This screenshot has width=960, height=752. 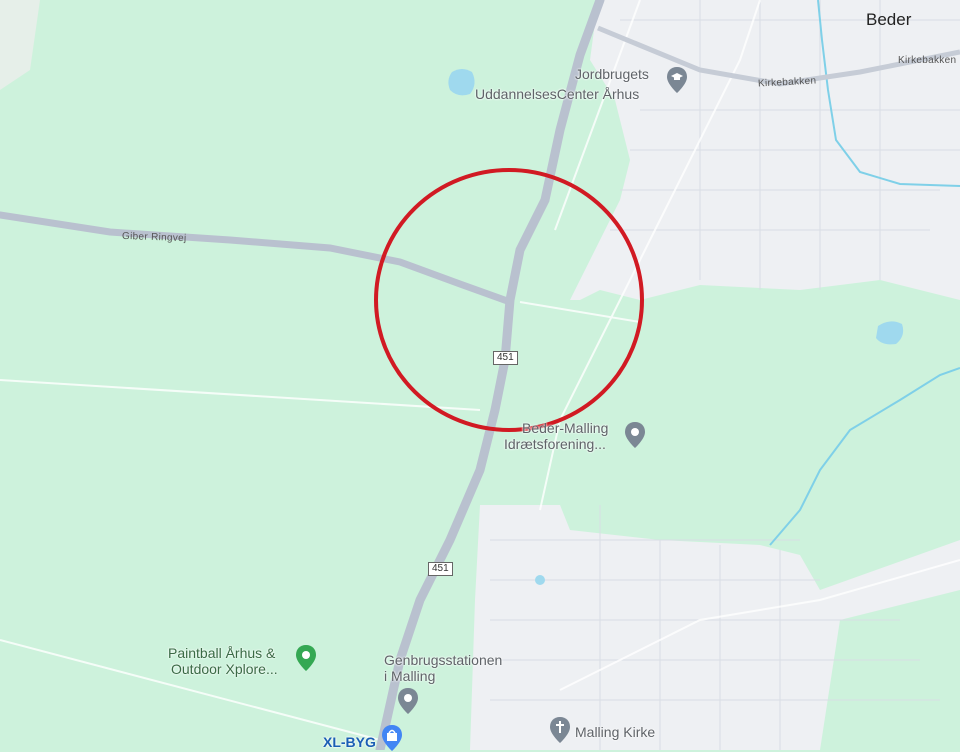 I want to click on cross-pin-icon, so click(x=560, y=730).